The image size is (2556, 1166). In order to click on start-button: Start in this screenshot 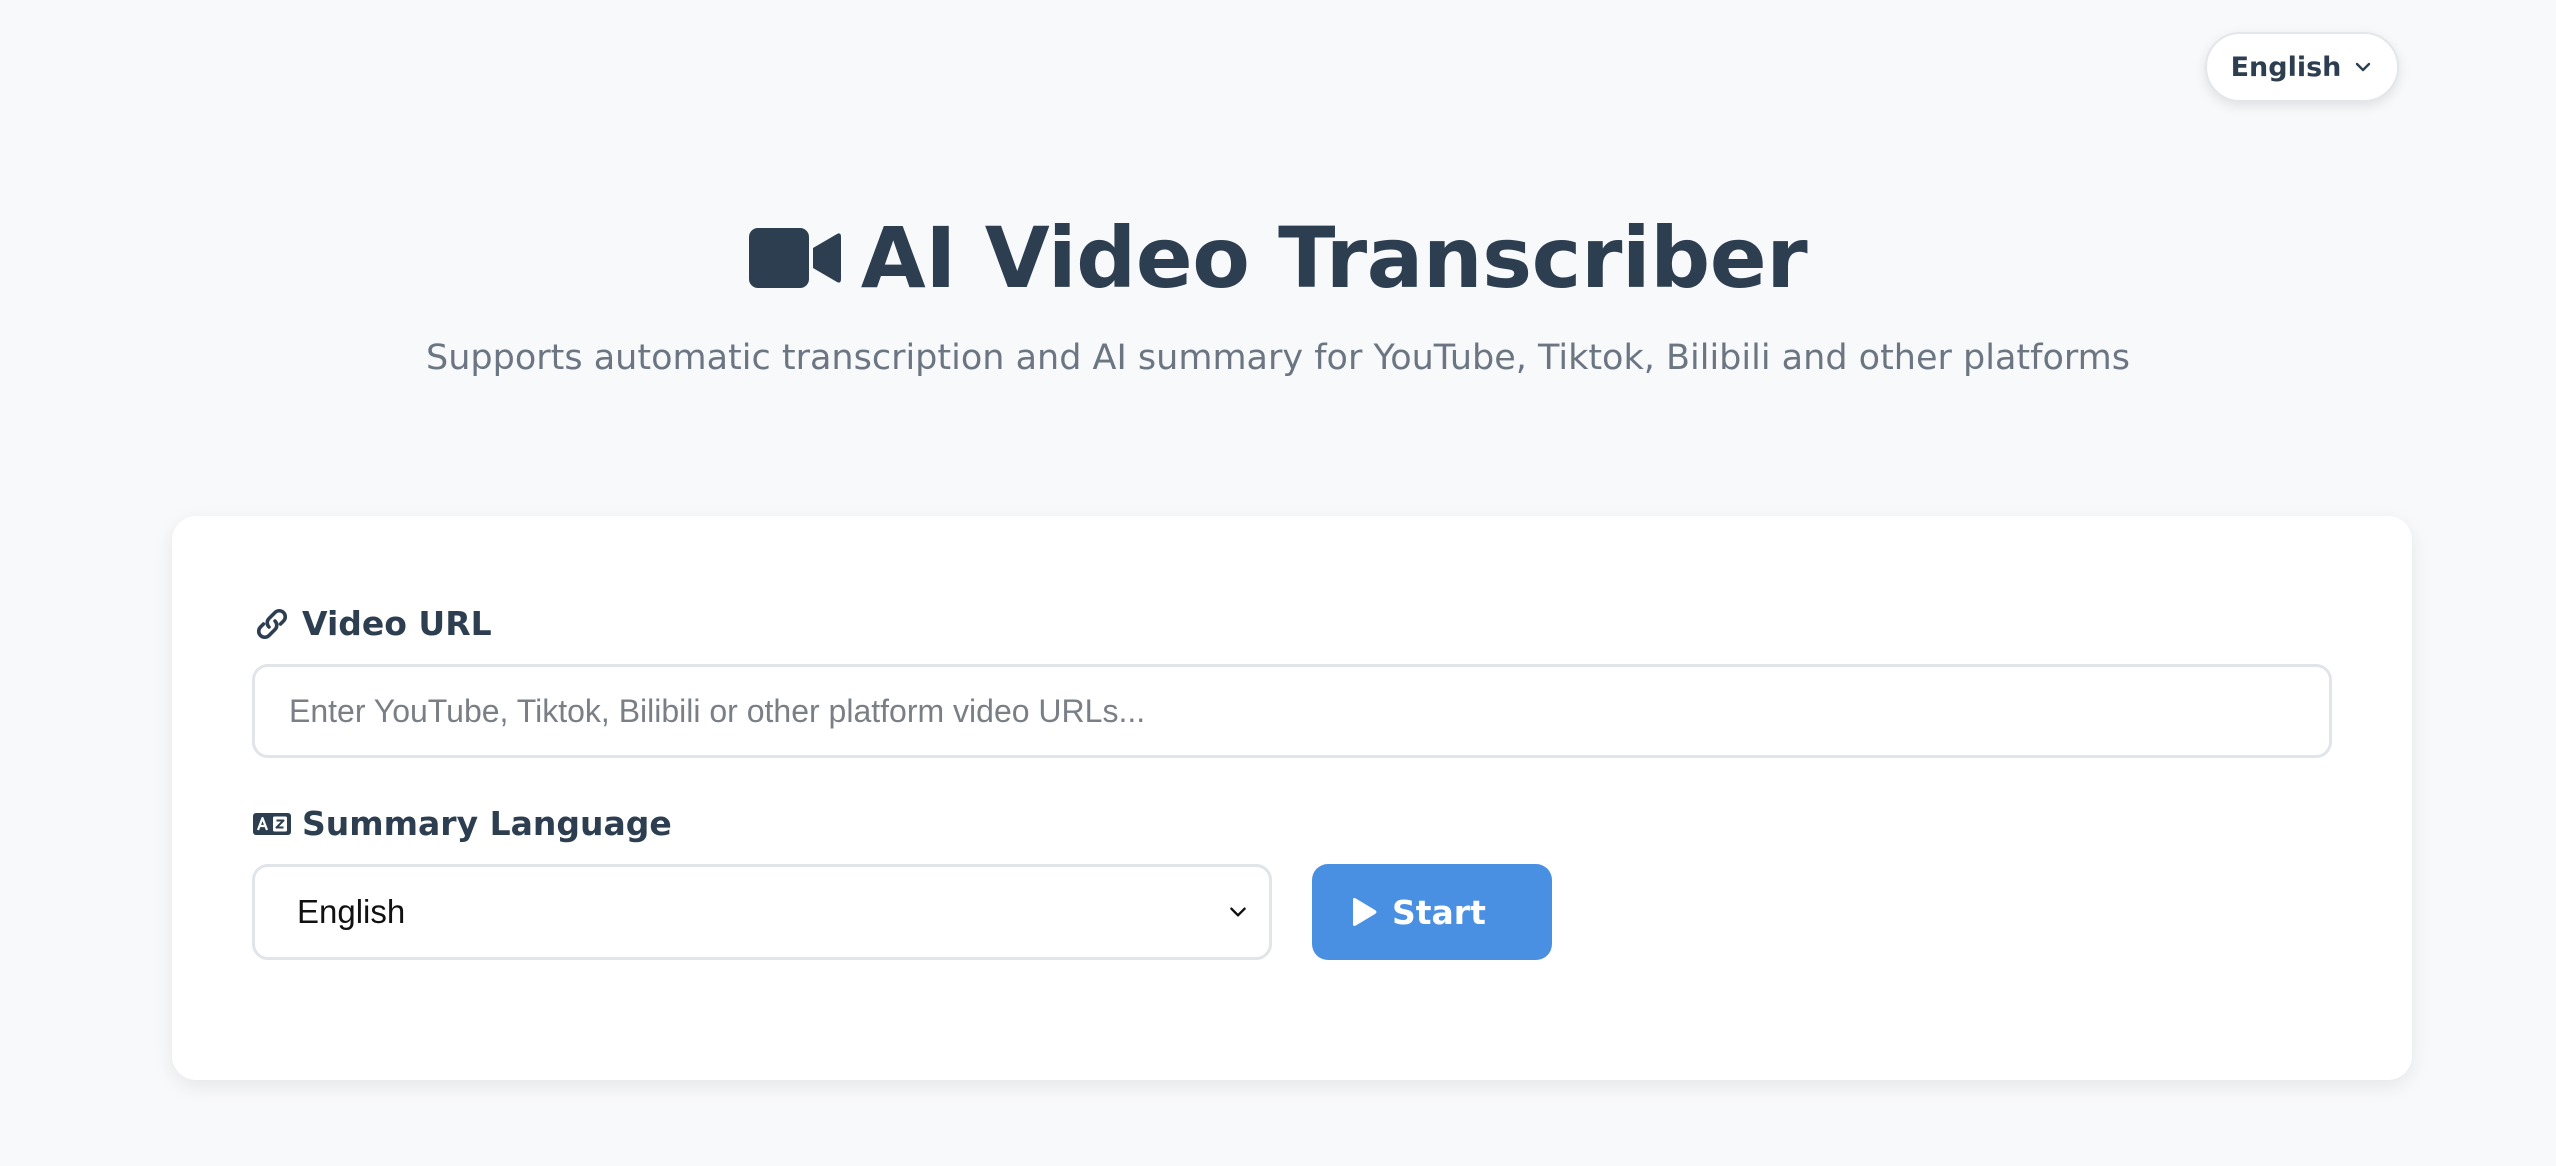, I will do `click(1432, 912)`.